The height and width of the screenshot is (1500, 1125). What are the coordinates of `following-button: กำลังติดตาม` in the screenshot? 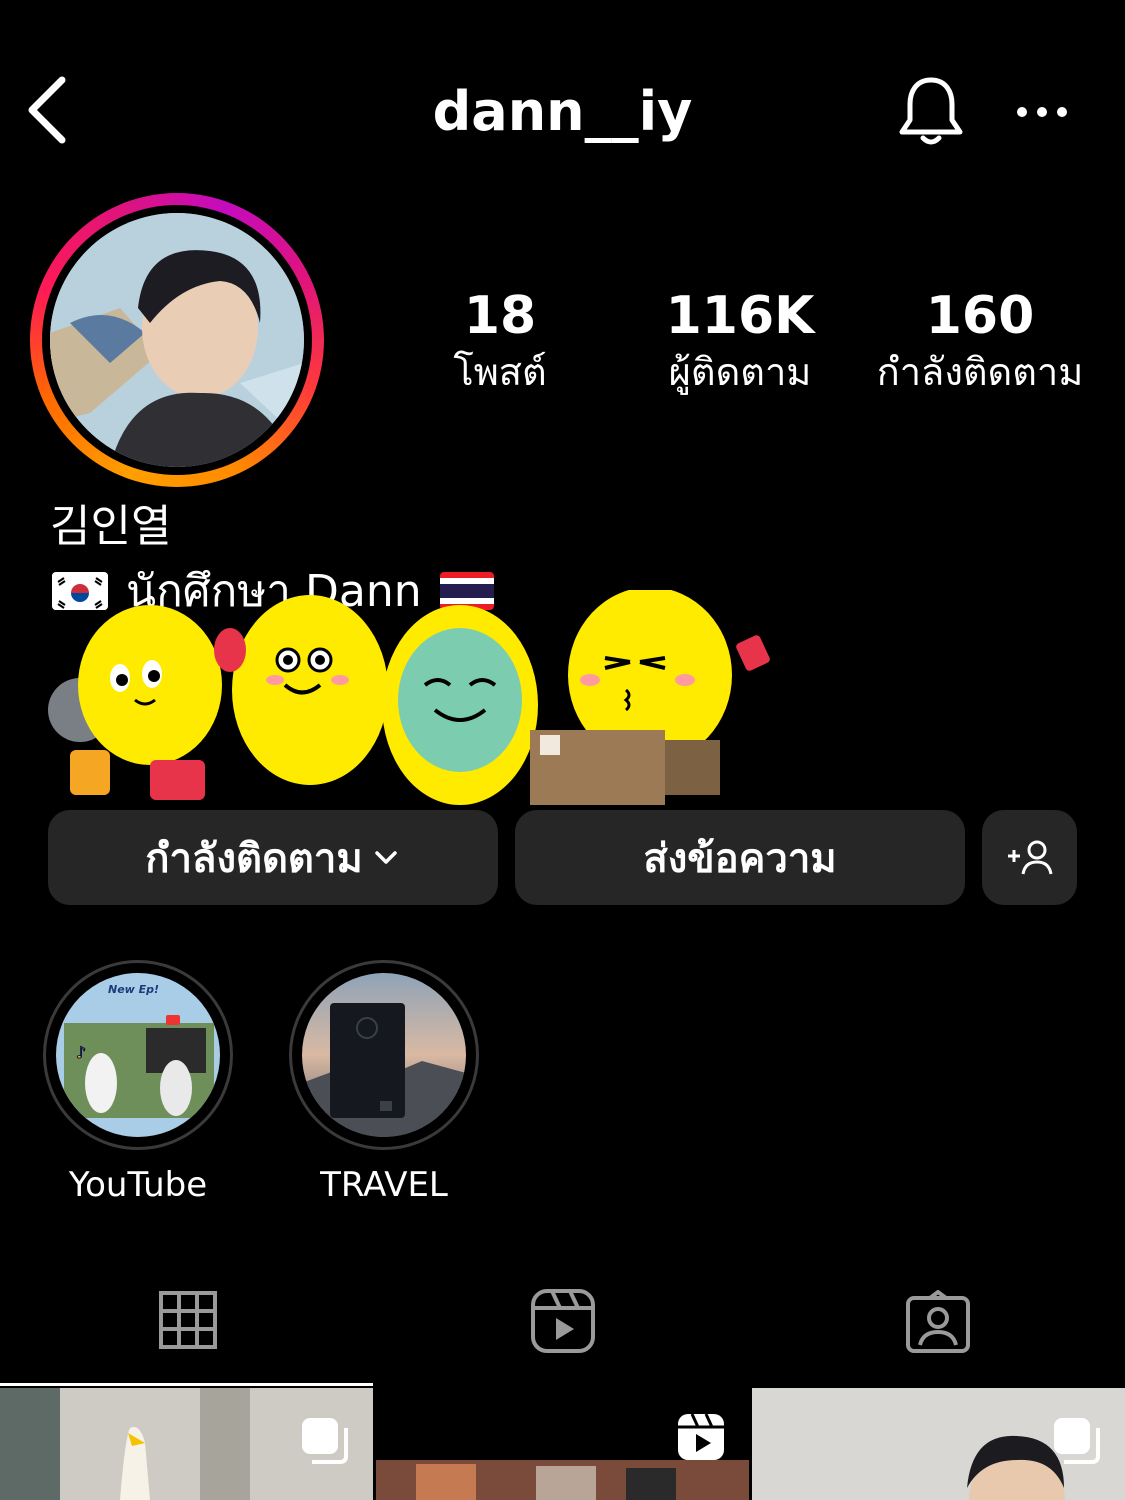 It's located at (273, 857).